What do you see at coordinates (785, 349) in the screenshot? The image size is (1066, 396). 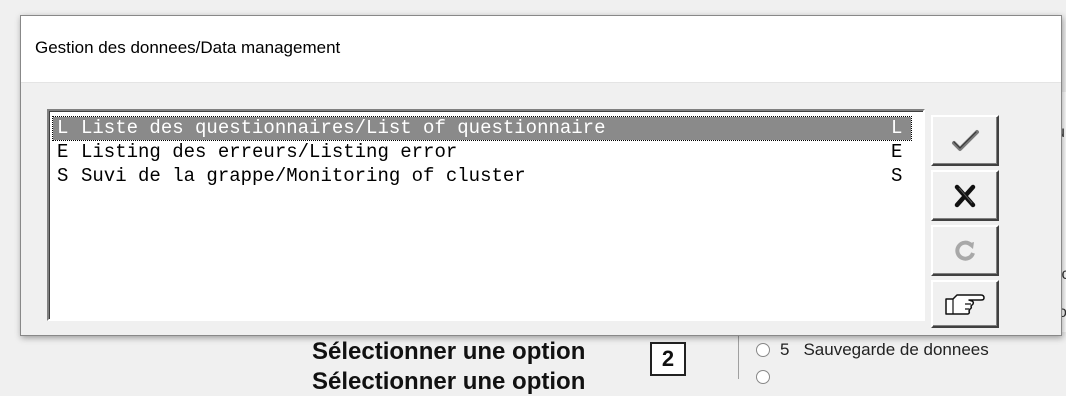 I see `radio-option-number: 5` at bounding box center [785, 349].